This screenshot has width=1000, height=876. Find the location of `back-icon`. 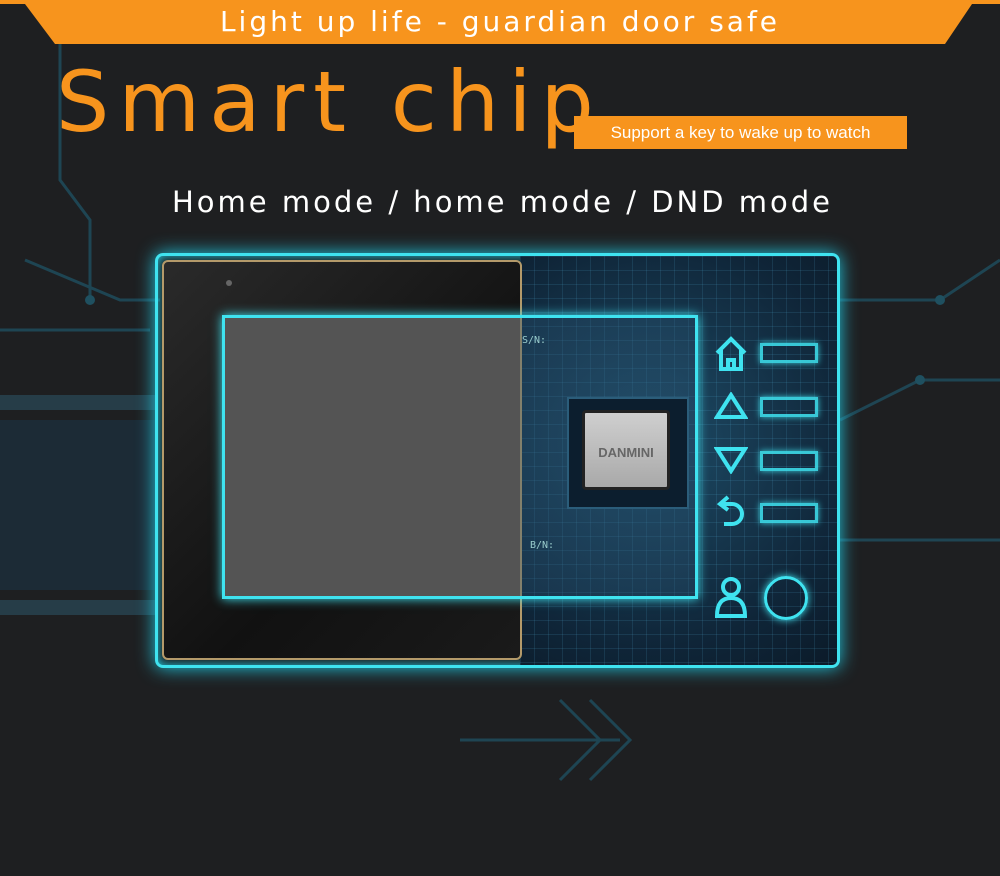

back-icon is located at coordinates (731, 514).